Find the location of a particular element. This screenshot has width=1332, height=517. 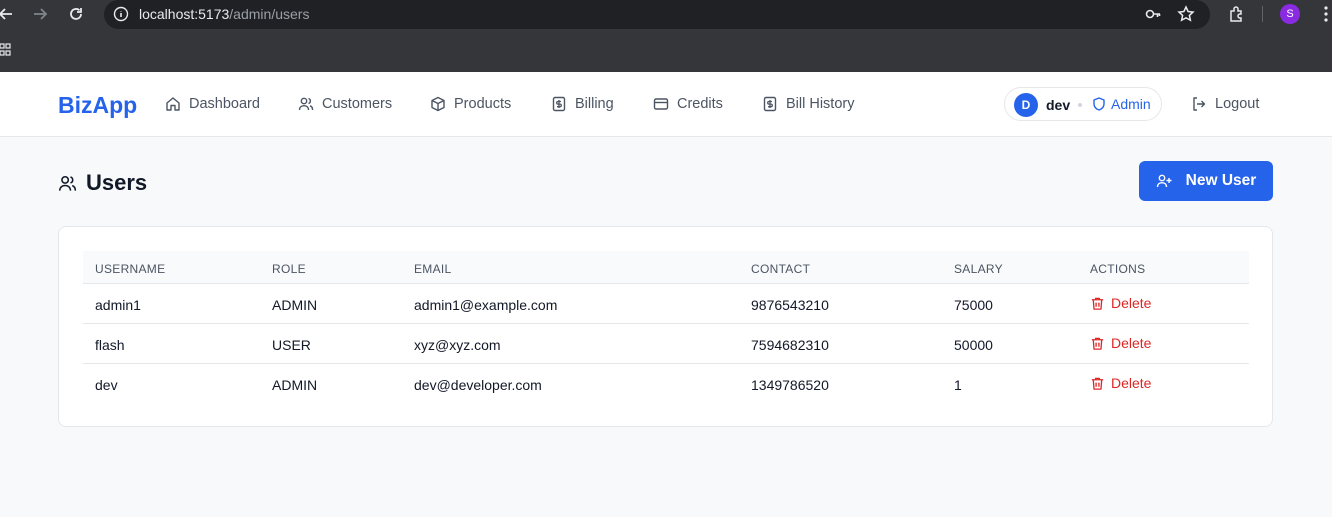

new-user-button: New User is located at coordinates (1206, 181).